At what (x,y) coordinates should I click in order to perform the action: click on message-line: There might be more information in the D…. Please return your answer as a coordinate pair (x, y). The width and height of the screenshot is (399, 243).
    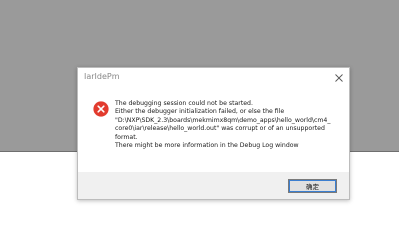
    Looking at the image, I should click on (207, 146).